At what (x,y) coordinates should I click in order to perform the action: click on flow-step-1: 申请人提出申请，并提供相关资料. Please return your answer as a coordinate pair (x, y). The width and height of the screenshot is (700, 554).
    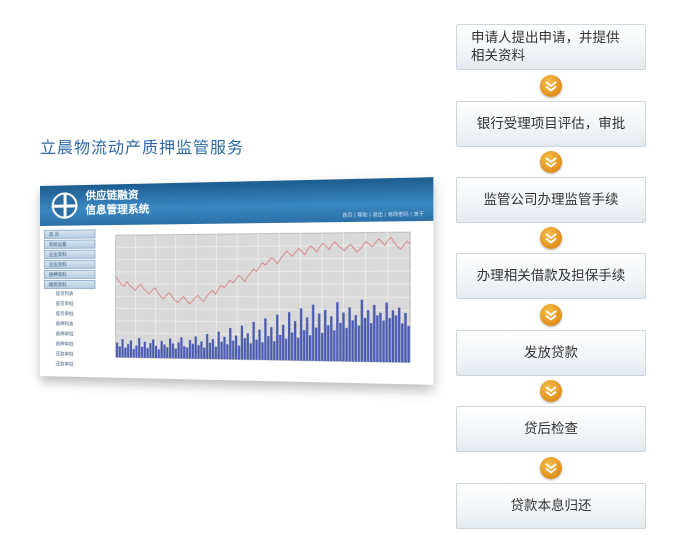
    Looking at the image, I should click on (551, 47).